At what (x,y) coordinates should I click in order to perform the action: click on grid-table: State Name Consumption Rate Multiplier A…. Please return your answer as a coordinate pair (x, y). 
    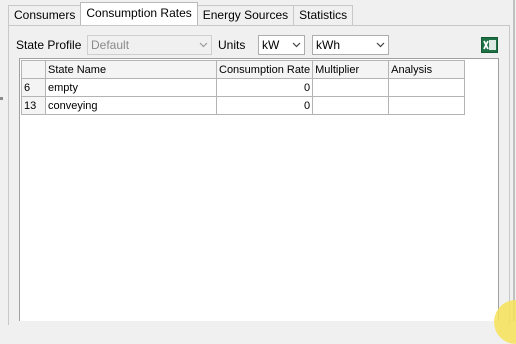
    Looking at the image, I should click on (243, 87).